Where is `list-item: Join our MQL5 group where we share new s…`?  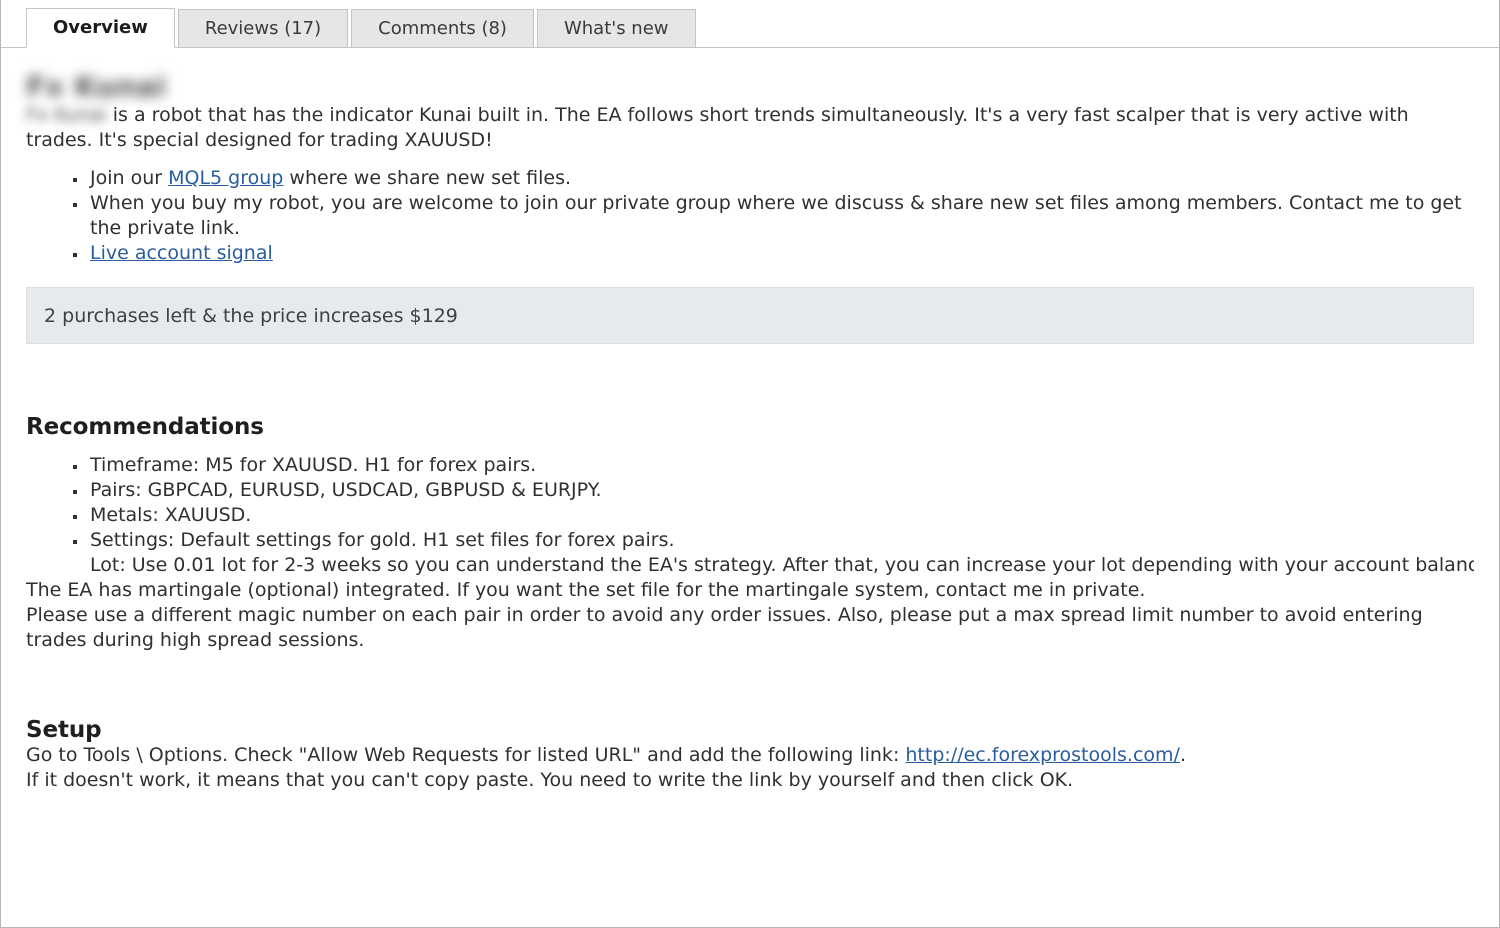 list-item: Join our MQL5 group where we share new s… is located at coordinates (781, 178).